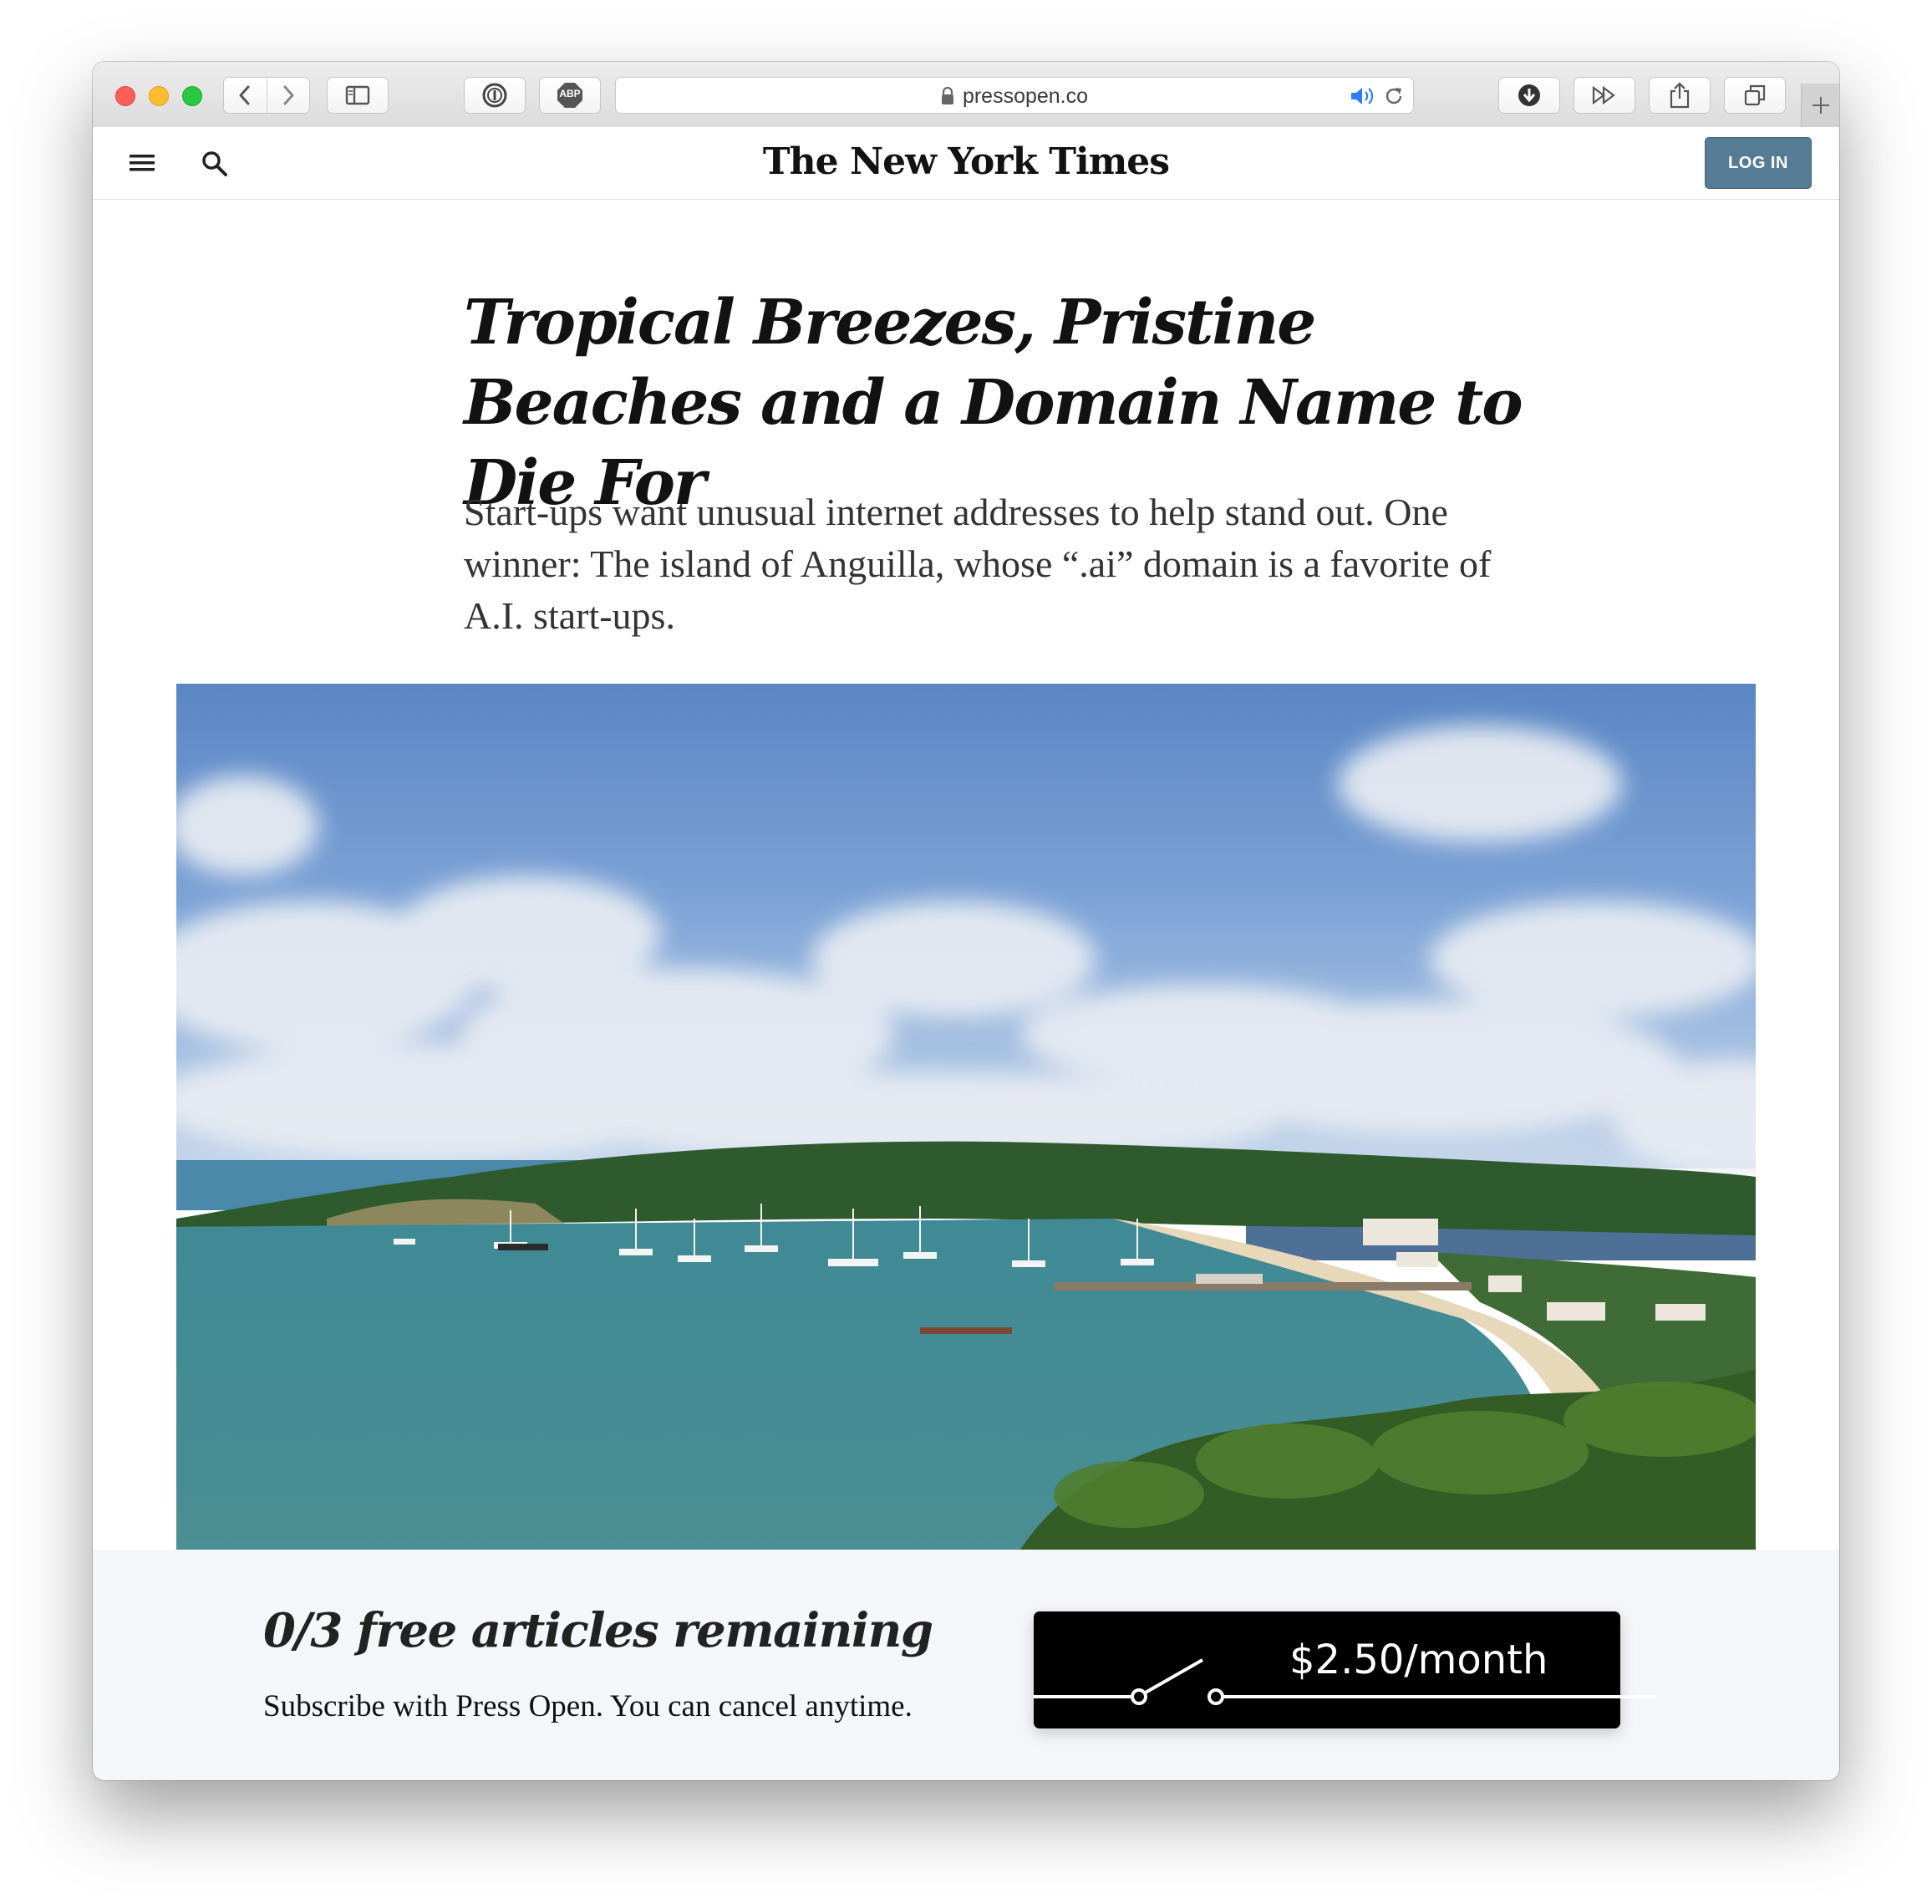  Describe the element at coordinates (1394, 96) in the screenshot. I see `reload-icon` at that location.